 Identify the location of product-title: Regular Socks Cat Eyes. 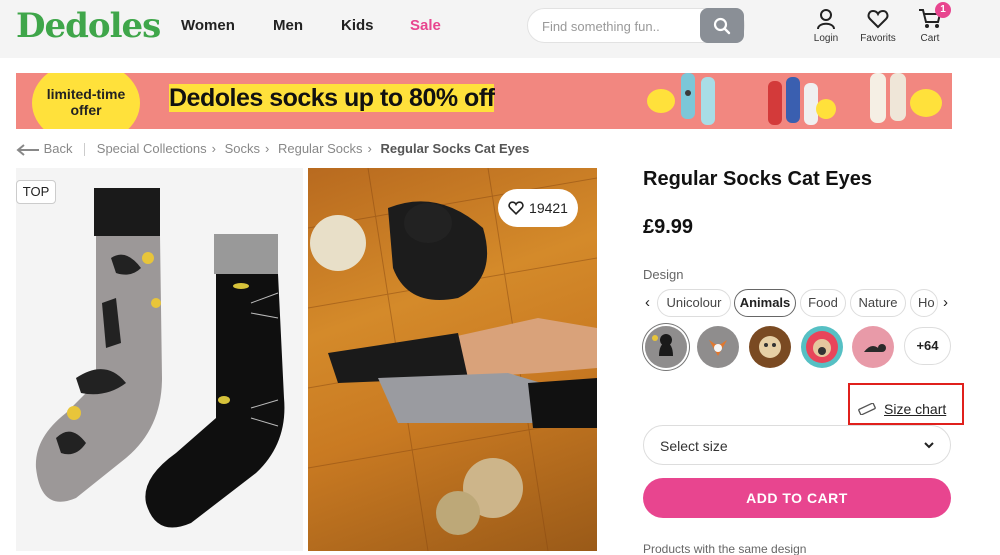
(757, 179).